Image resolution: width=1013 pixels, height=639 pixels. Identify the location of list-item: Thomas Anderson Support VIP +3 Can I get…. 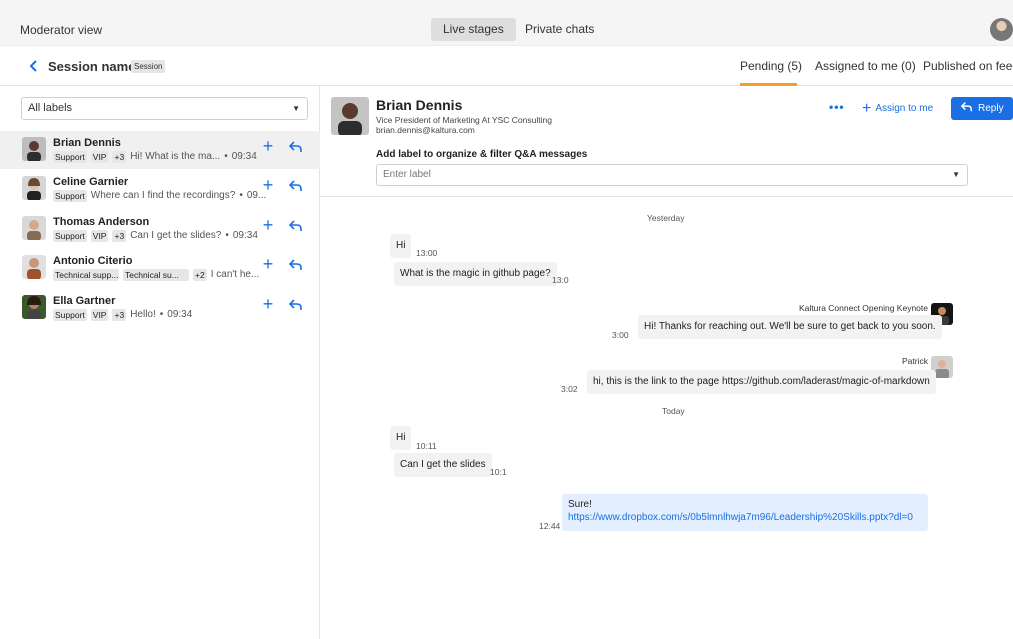
(160, 229).